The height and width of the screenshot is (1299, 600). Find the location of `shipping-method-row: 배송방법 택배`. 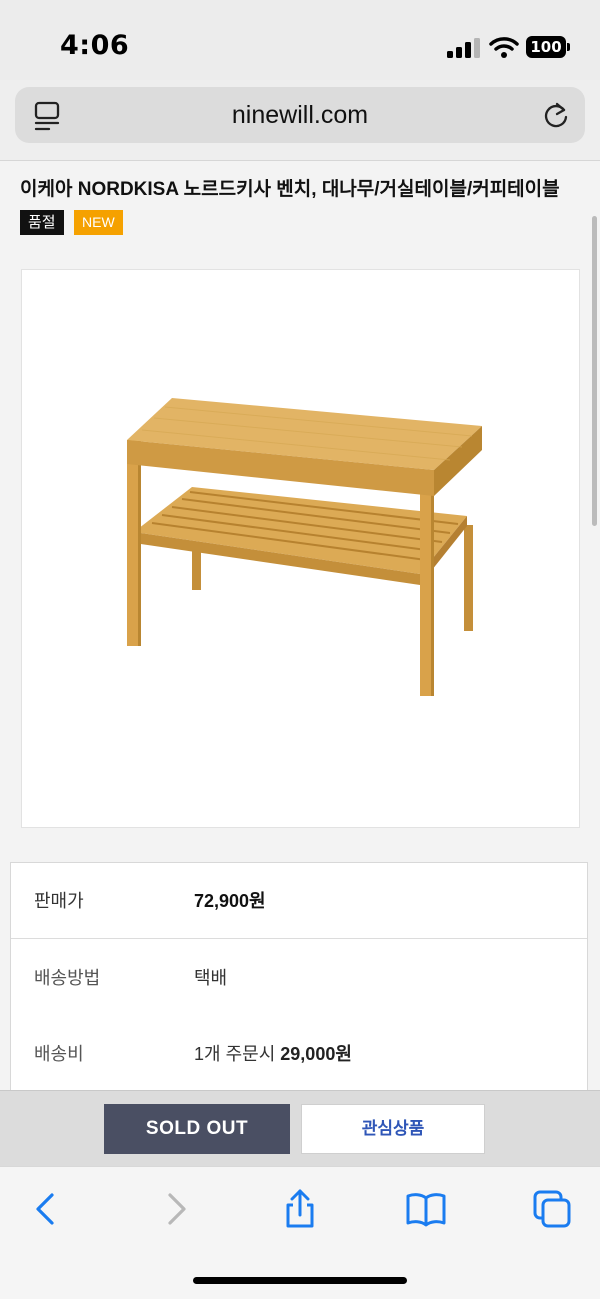

shipping-method-row: 배송방법 택배 is located at coordinates (299, 978).